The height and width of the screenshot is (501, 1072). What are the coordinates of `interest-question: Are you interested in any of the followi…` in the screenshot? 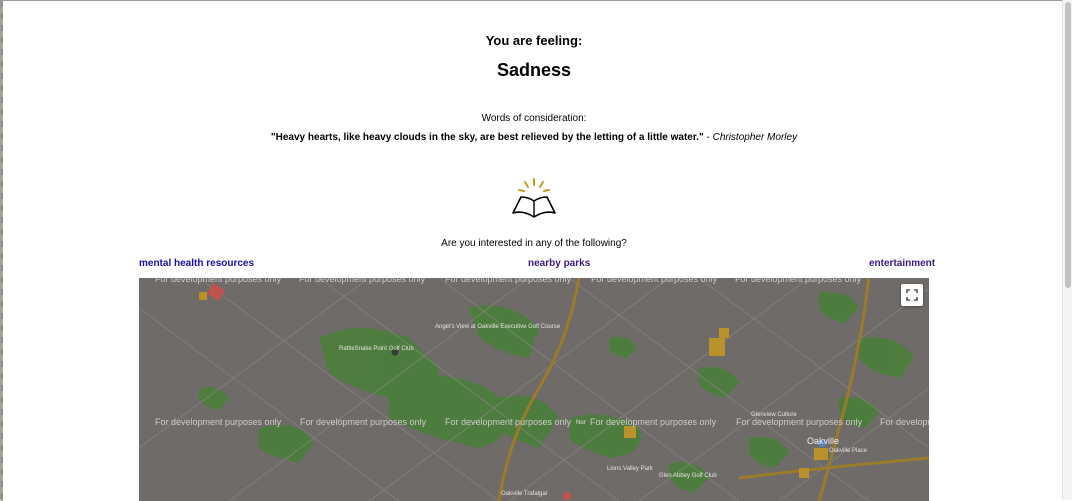 It's located at (534, 243).